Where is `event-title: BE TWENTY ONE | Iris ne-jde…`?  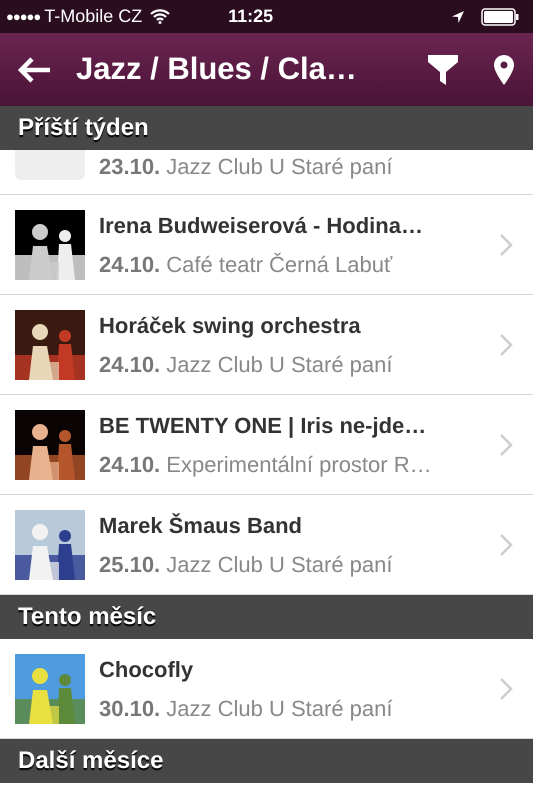 event-title: BE TWENTY ONE | Iris ne-jde… is located at coordinates (263, 426).